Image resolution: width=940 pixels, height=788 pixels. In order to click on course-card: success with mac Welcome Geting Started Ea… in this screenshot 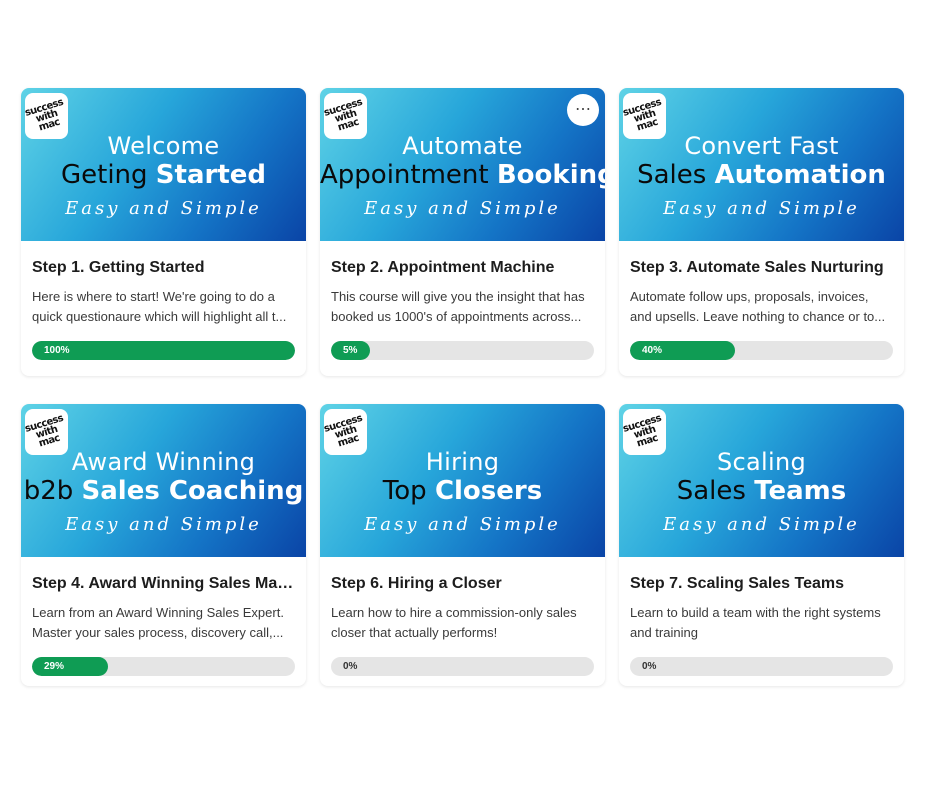, I will do `click(163, 232)`.